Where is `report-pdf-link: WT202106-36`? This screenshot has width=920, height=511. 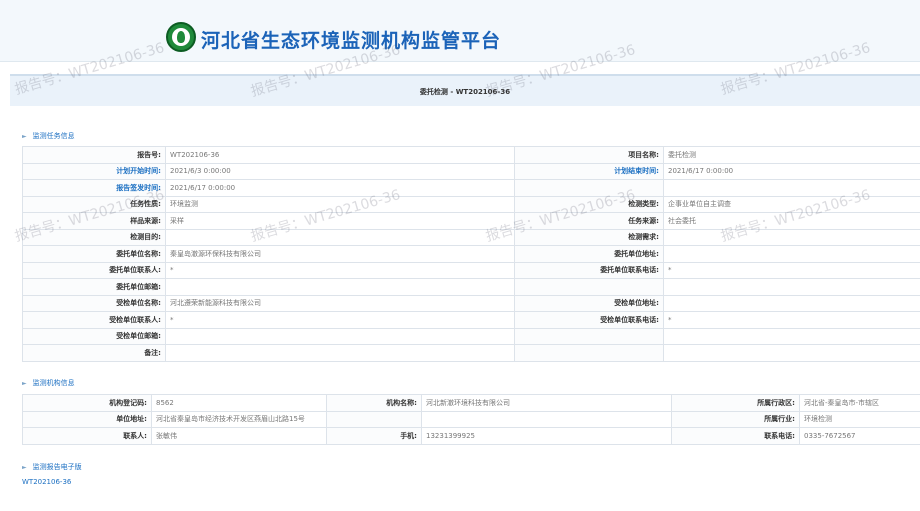
report-pdf-link: WT202106-36 is located at coordinates (46, 482).